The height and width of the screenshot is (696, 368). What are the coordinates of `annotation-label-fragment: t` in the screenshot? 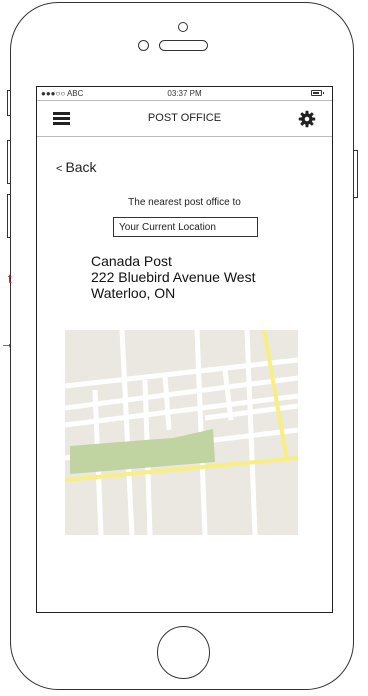 It's located at (10, 278).